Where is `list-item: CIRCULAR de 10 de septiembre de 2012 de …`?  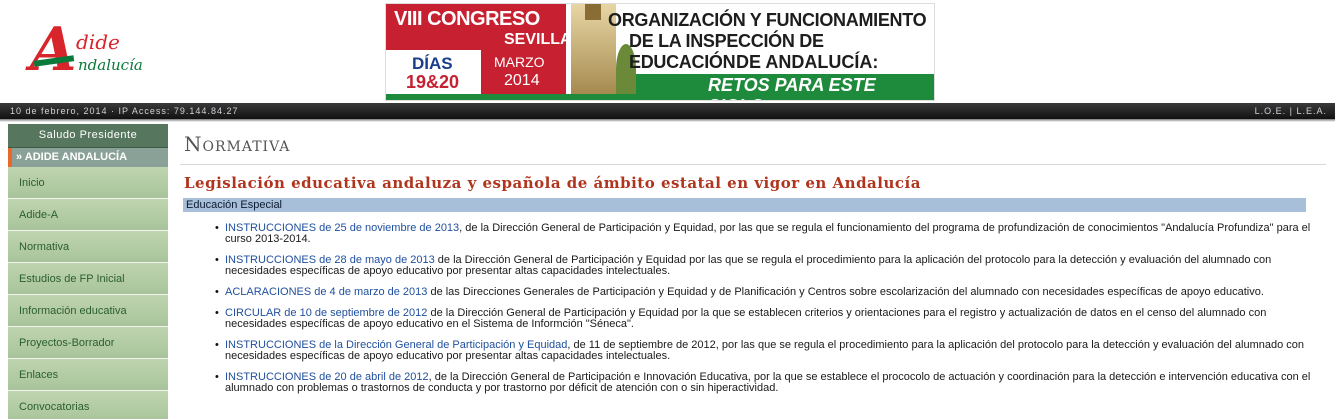
list-item: CIRCULAR de 10 de septiembre de 2012 de … is located at coordinates (765, 319).